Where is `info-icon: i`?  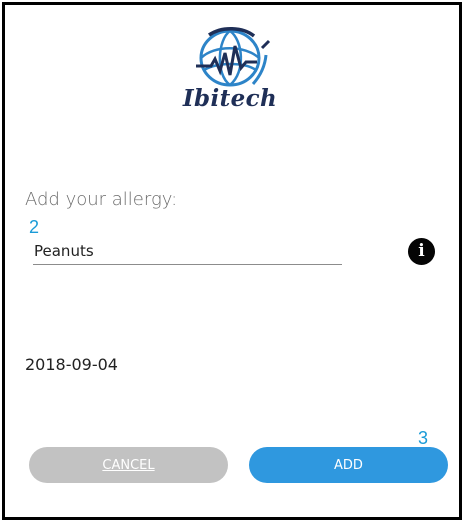
info-icon: i is located at coordinates (421, 251).